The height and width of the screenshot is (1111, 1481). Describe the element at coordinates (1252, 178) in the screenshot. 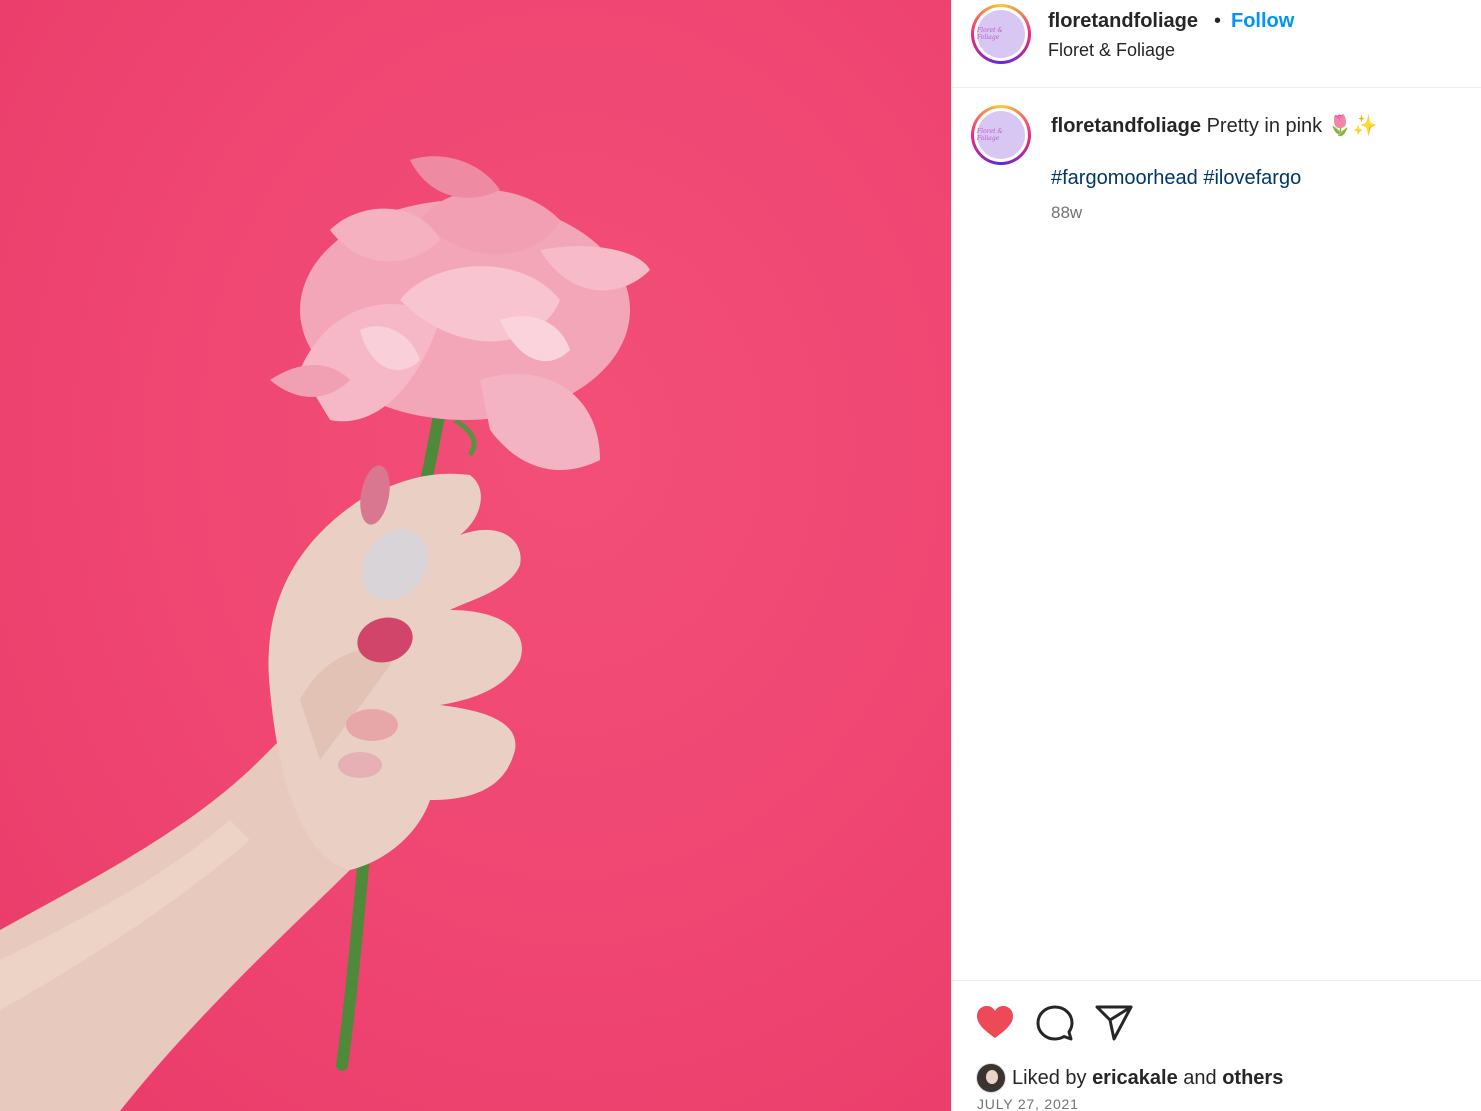

I see `hashtag-link: #ilovefargo` at that location.